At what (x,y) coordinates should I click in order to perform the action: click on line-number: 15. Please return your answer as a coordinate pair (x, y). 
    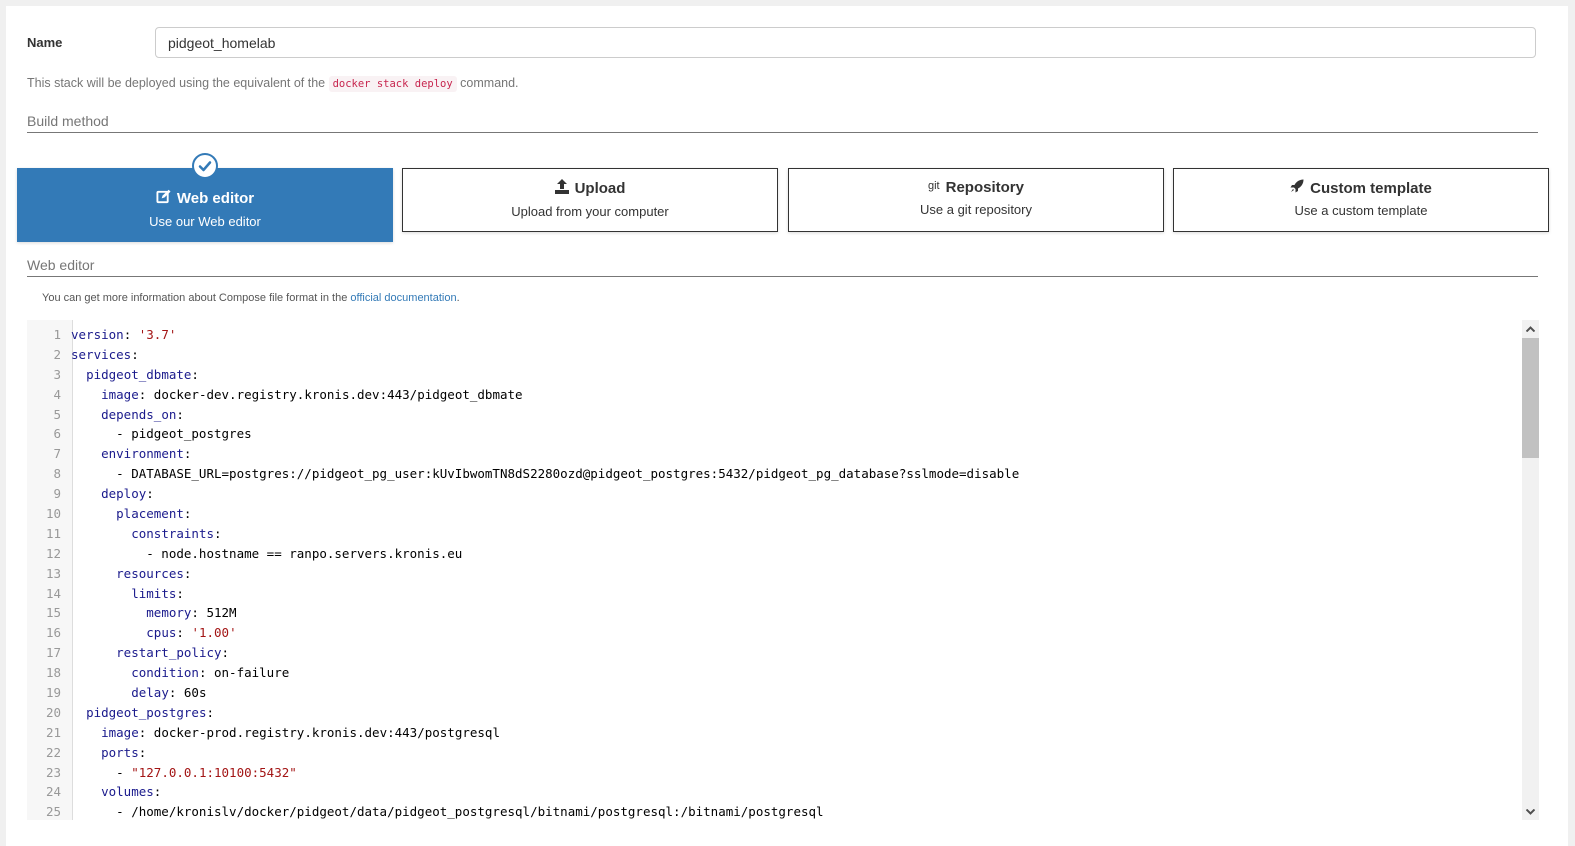
    Looking at the image, I should click on (53, 613).